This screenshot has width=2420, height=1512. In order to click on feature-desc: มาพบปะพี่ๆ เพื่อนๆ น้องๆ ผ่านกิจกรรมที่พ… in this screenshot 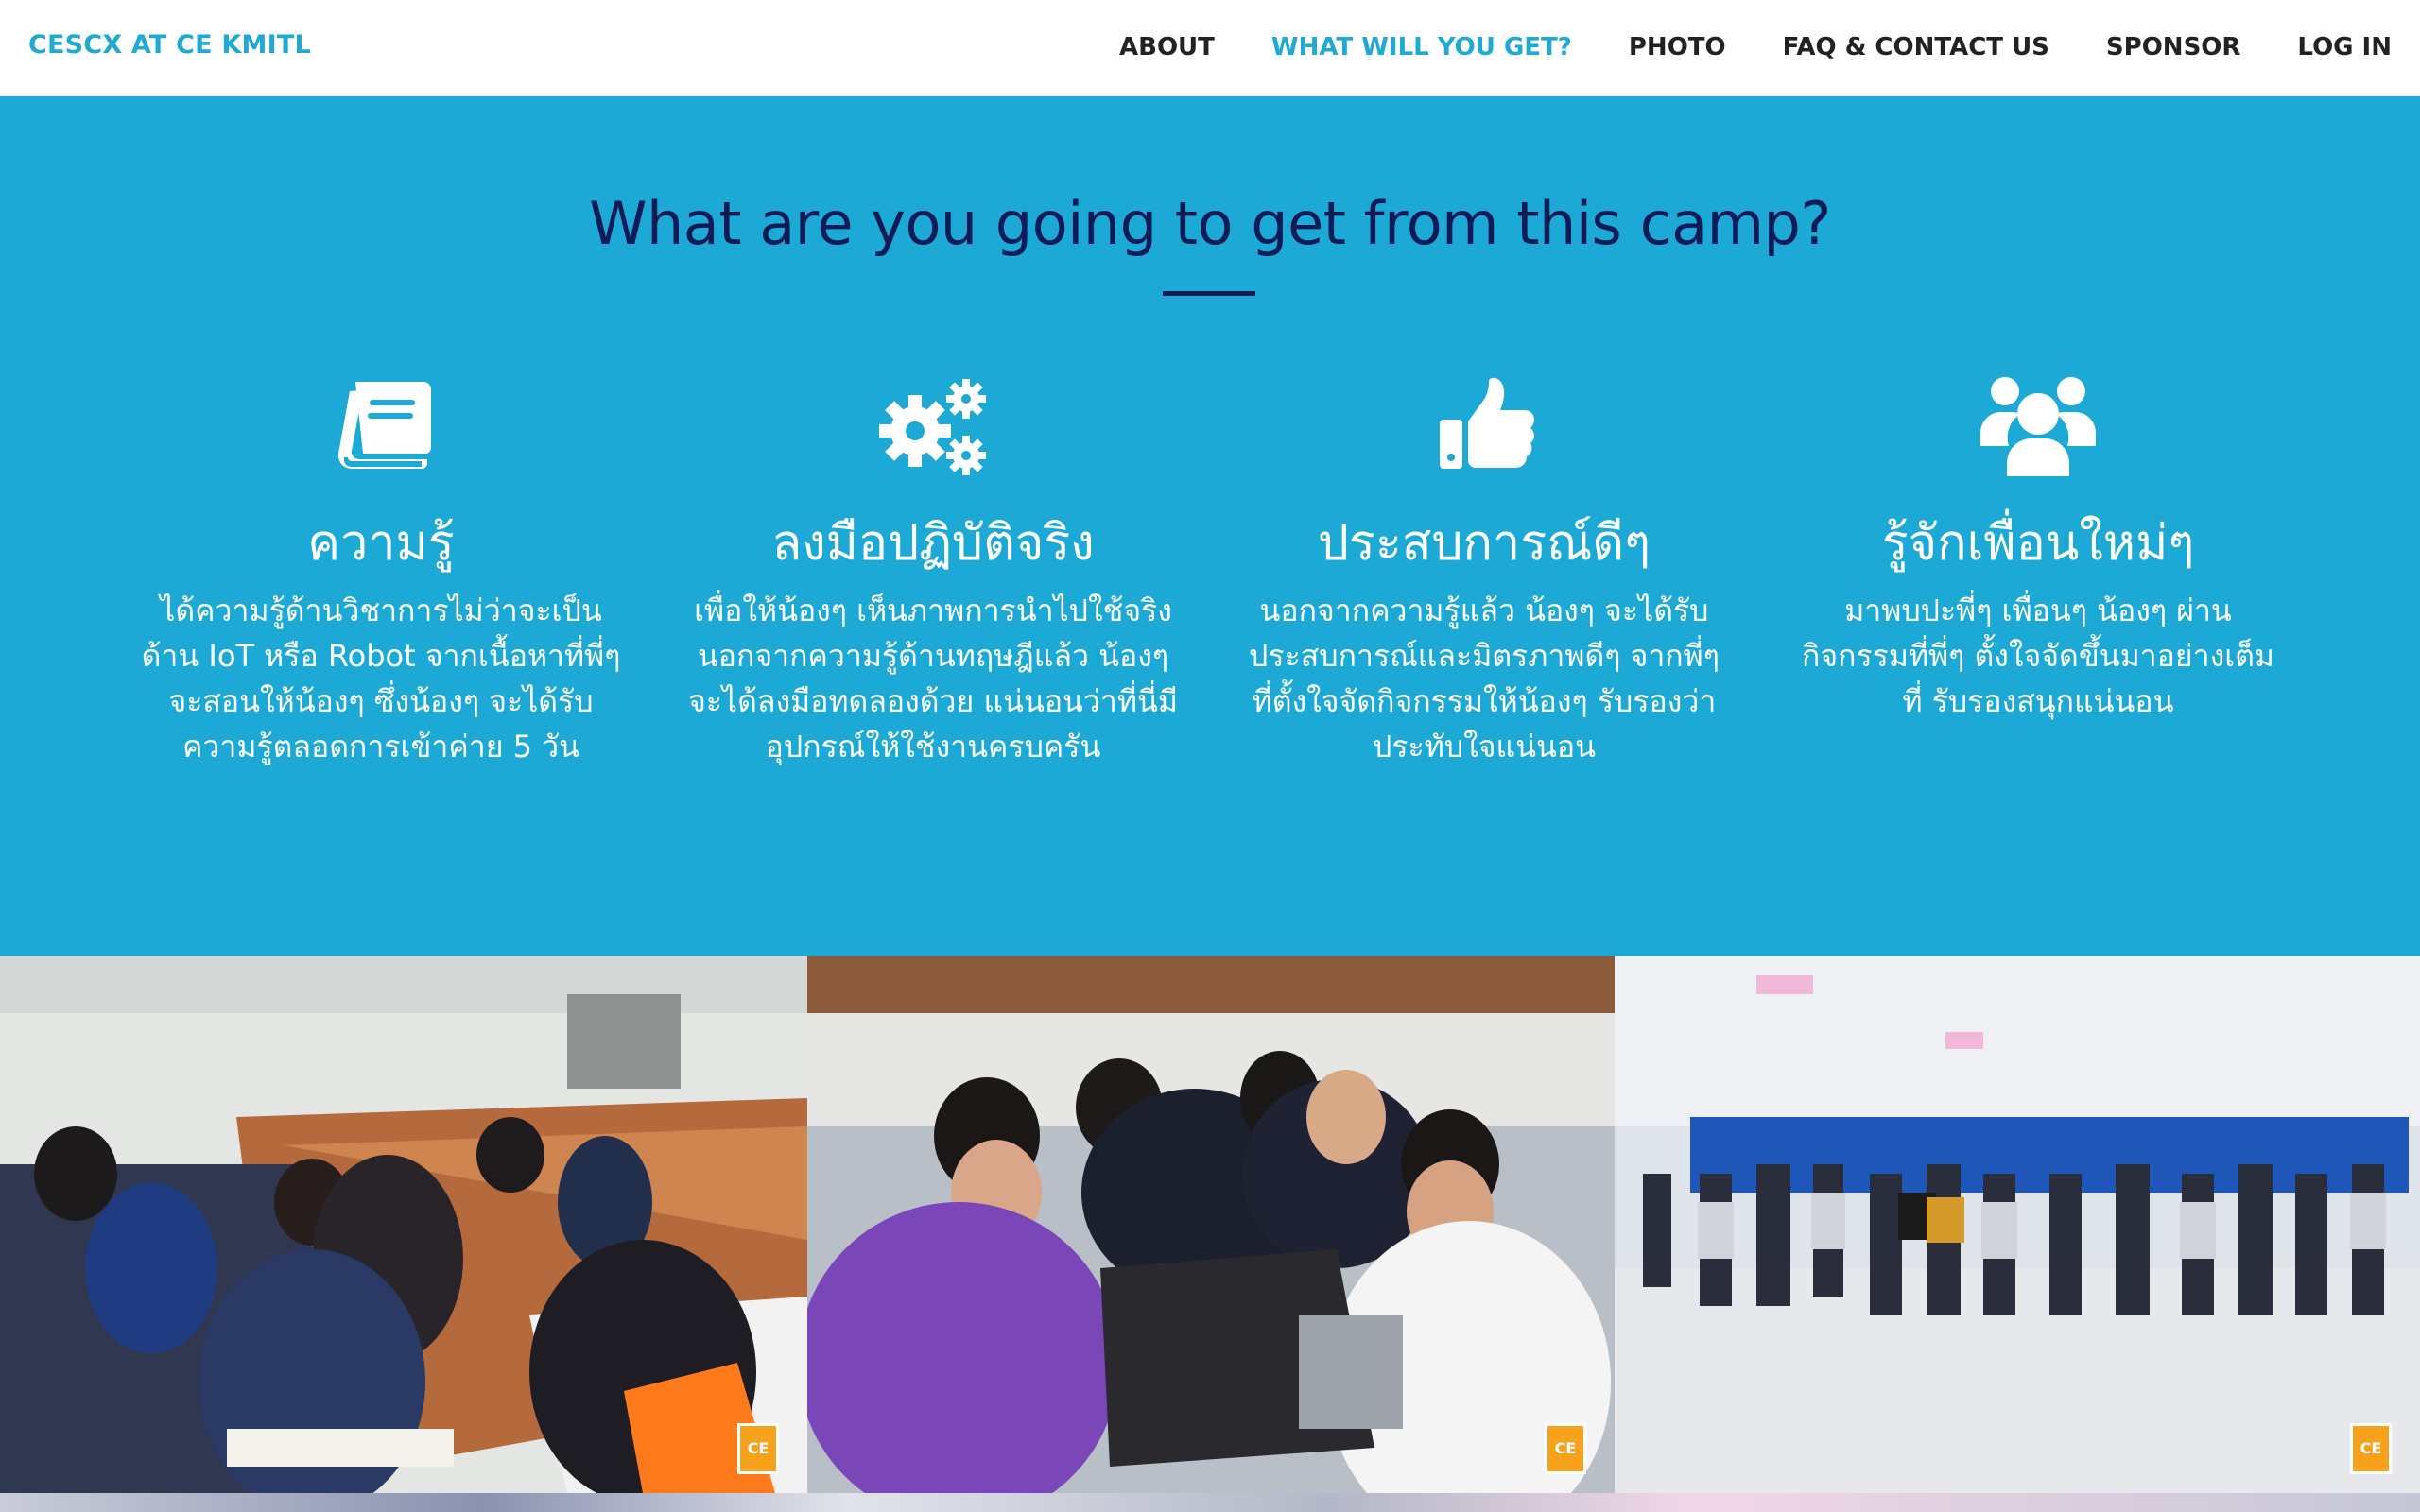, I will do `click(2038, 656)`.